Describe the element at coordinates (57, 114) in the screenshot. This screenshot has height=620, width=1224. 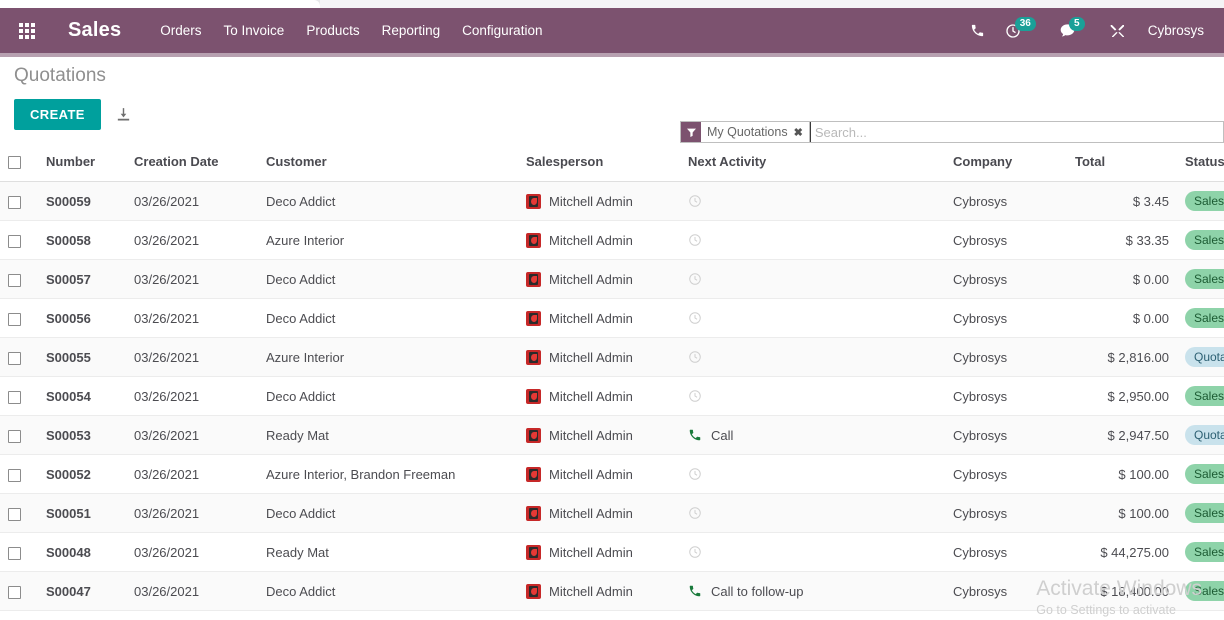
I see `create-button: CREATE` at that location.